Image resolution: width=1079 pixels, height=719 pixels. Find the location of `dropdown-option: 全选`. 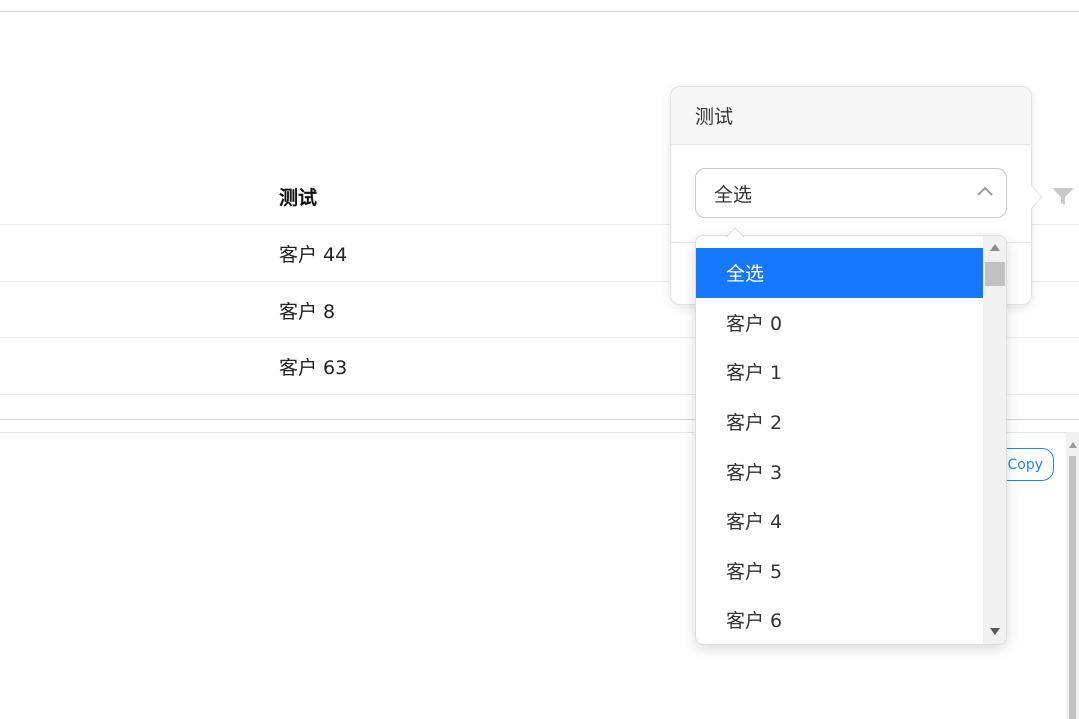

dropdown-option: 全选 is located at coordinates (839, 273).